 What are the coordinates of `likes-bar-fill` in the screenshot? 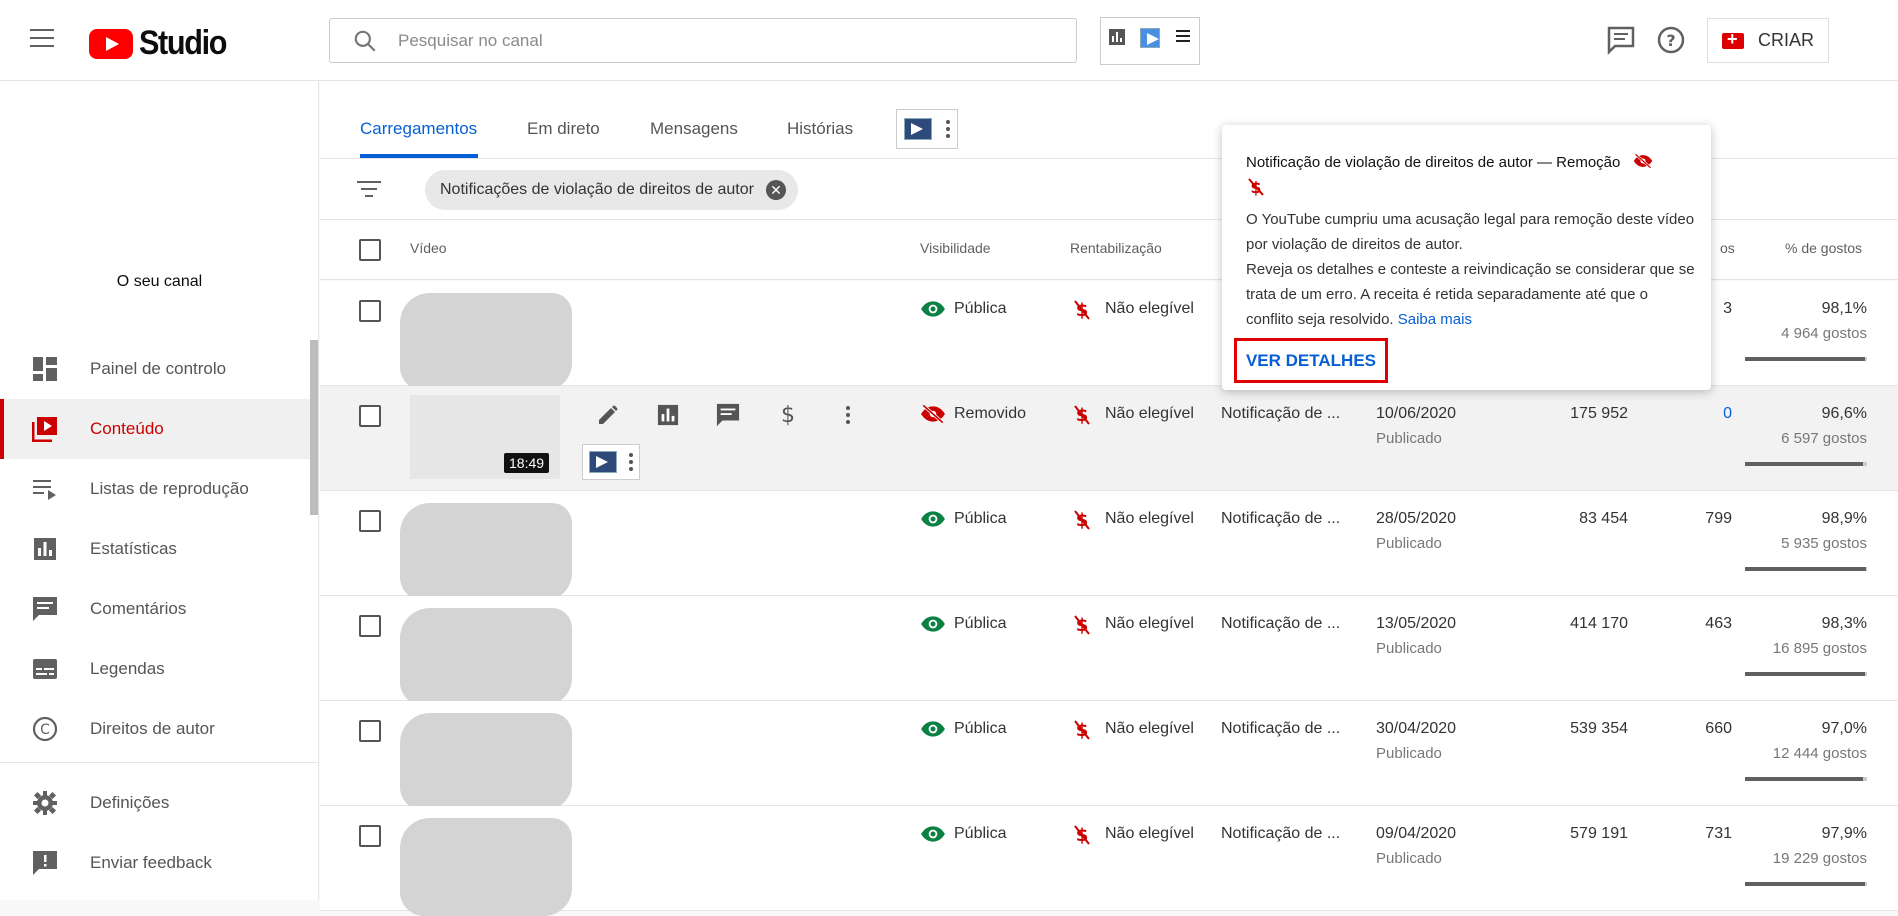 It's located at (1804, 464).